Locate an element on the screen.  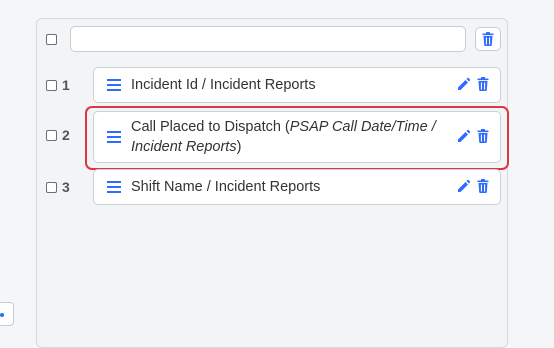
field-card: Shift Name / Incident Reports is located at coordinates (297, 187).